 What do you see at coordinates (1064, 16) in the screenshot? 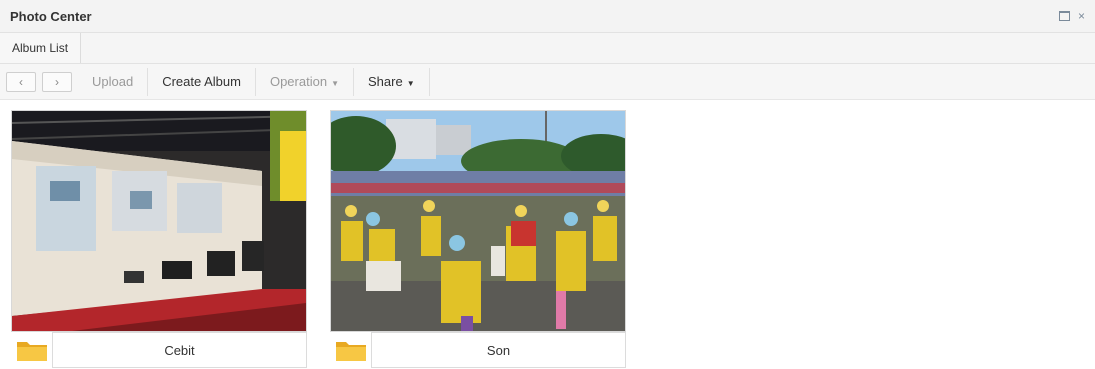
I see `restore-window-icon` at bounding box center [1064, 16].